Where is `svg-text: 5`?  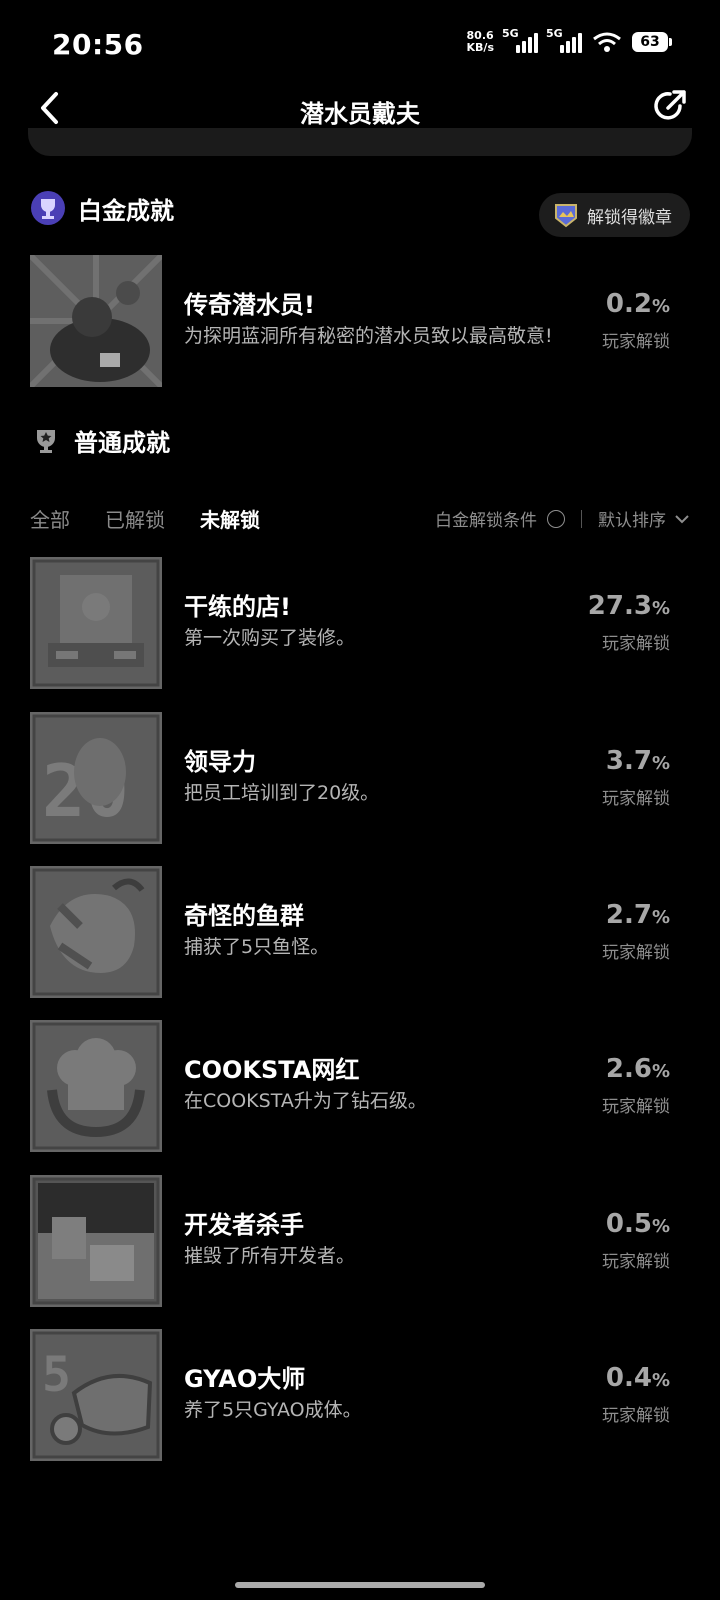
svg-text: 5 is located at coordinates (56, 1375).